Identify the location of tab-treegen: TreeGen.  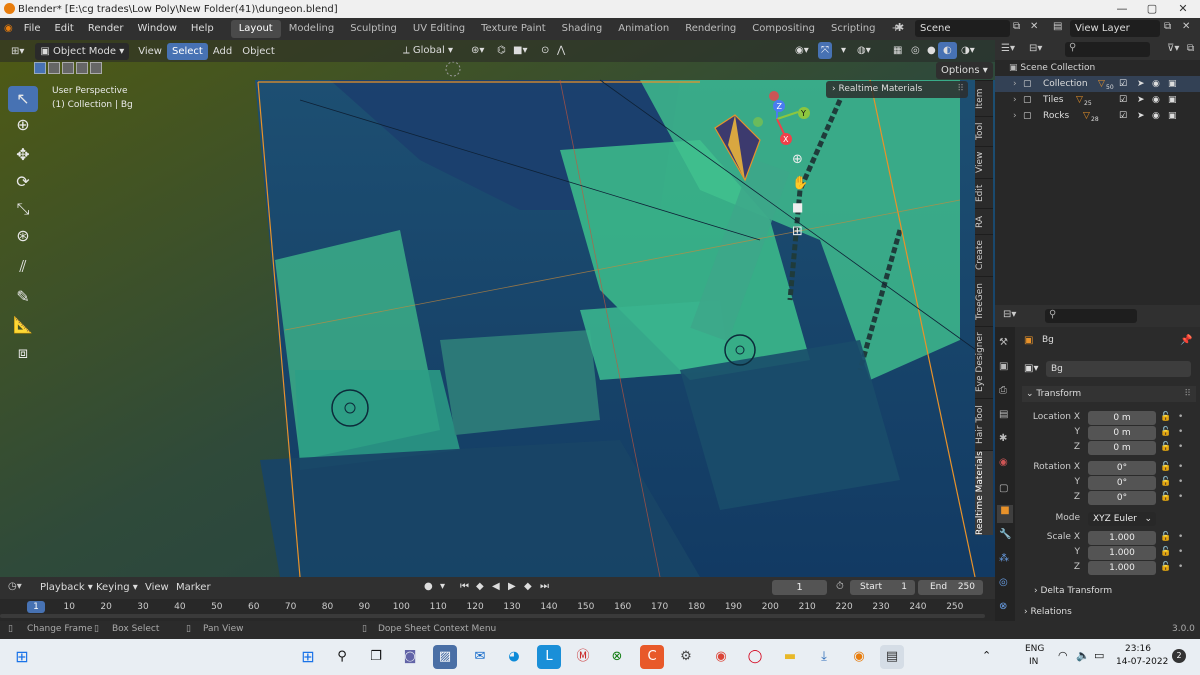
(984, 301).